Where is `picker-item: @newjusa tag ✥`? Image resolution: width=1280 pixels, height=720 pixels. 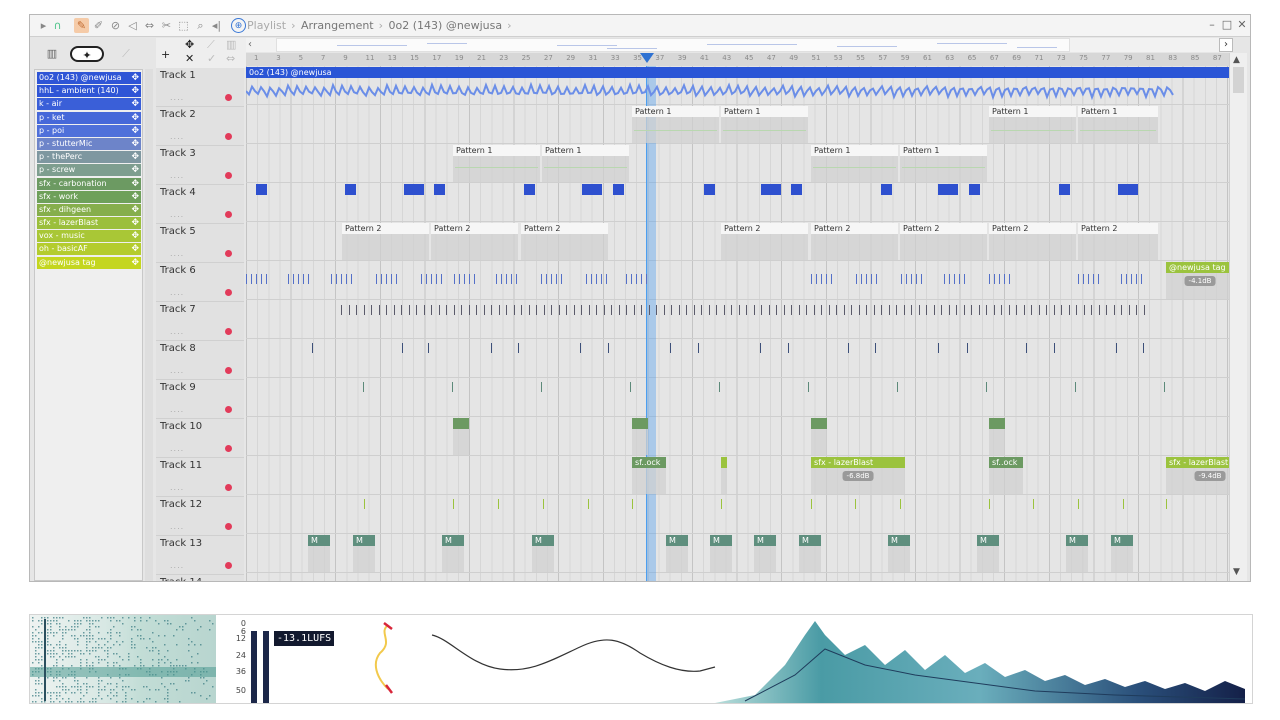 picker-item: @newjusa tag ✥ is located at coordinates (89, 262).